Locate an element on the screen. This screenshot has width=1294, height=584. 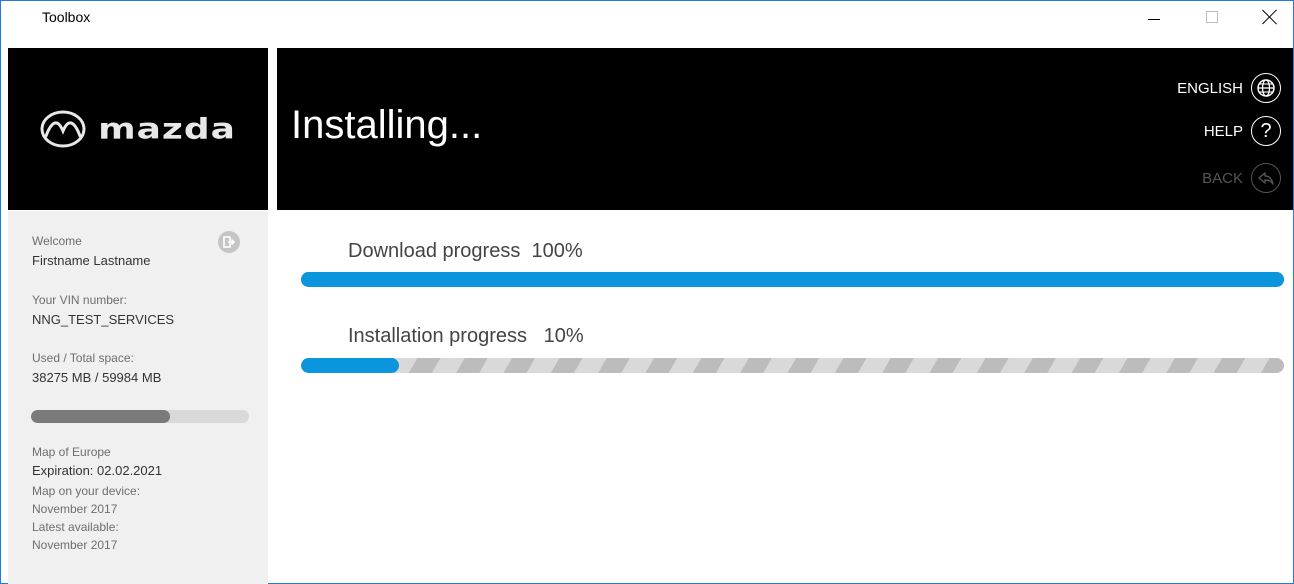
minimize-button is located at coordinates (1154, 17).